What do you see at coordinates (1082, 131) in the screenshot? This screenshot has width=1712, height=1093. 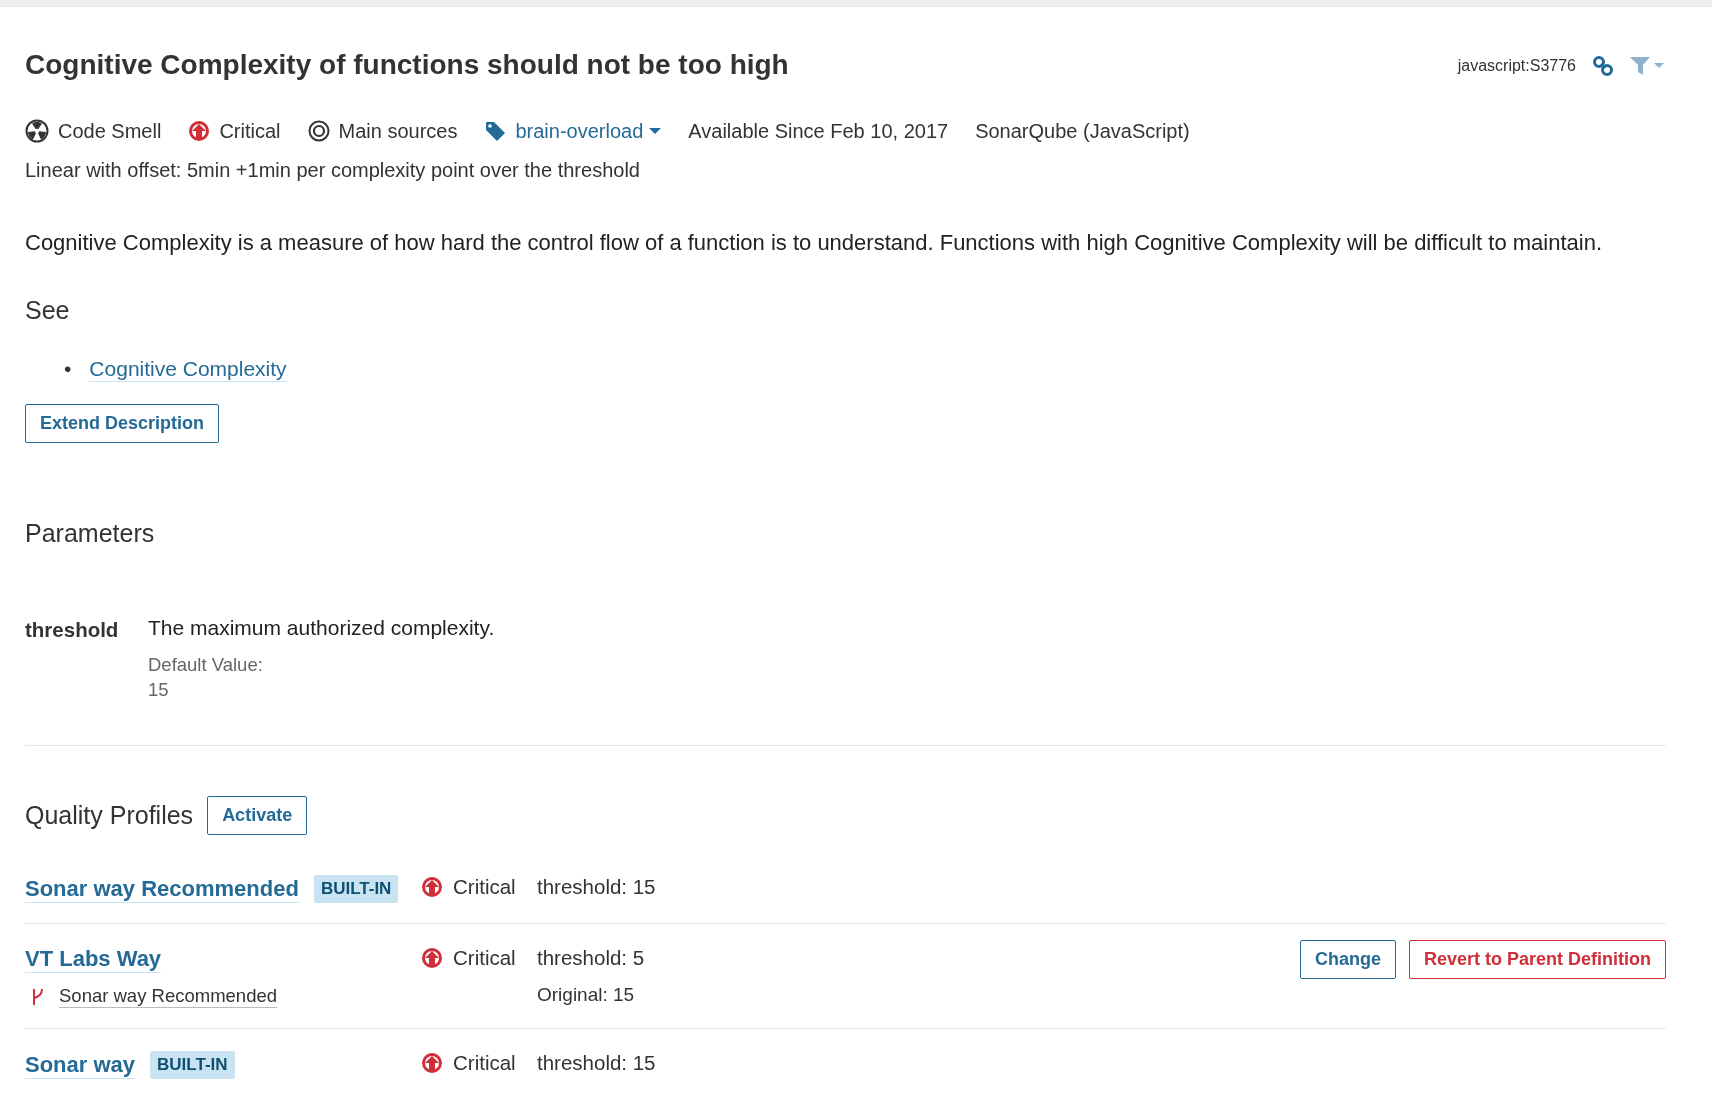 I see `repository-label: SonarQube (JavaScript)` at bounding box center [1082, 131].